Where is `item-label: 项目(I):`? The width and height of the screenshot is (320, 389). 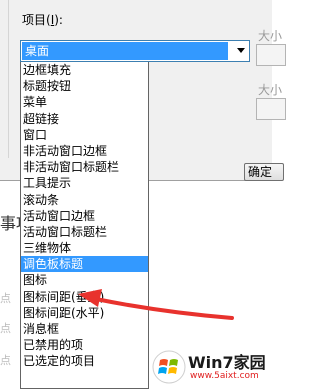 item-label: 项目(I): is located at coordinates (42, 20).